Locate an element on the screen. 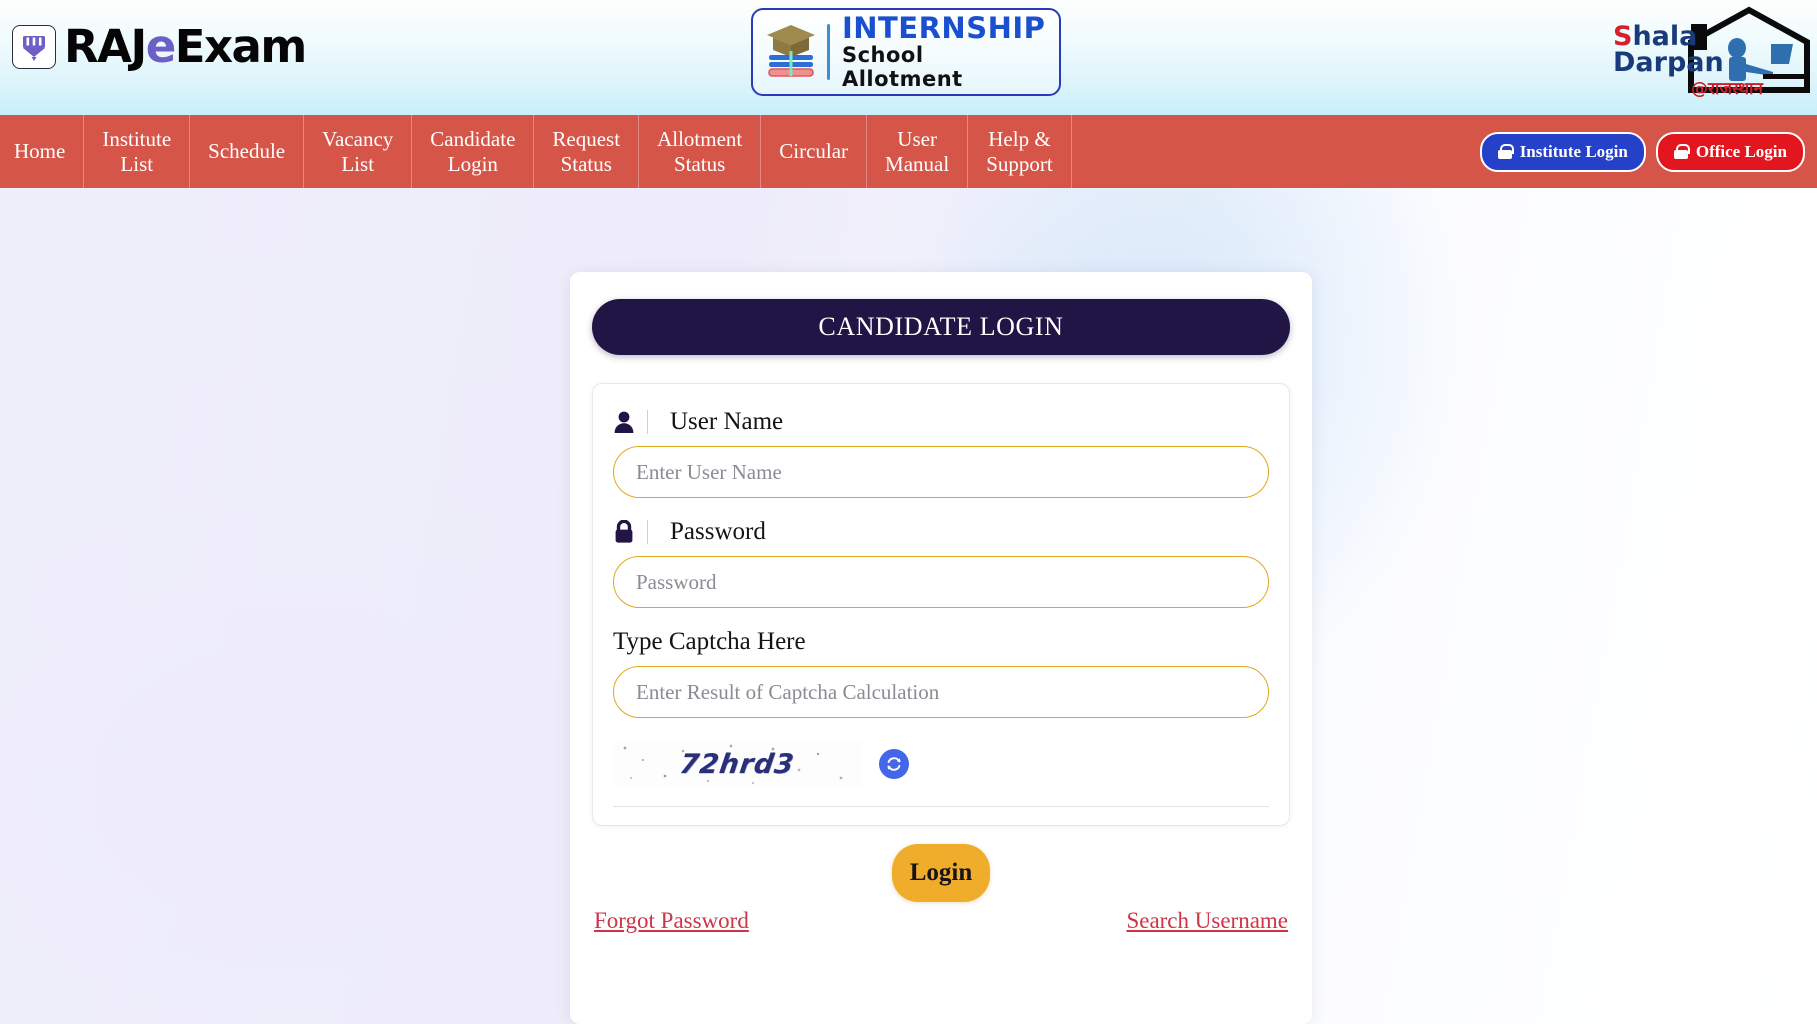 The image size is (1817, 1024). shala-darpan-hindi: @राजस्थान is located at coordinates (1727, 89).